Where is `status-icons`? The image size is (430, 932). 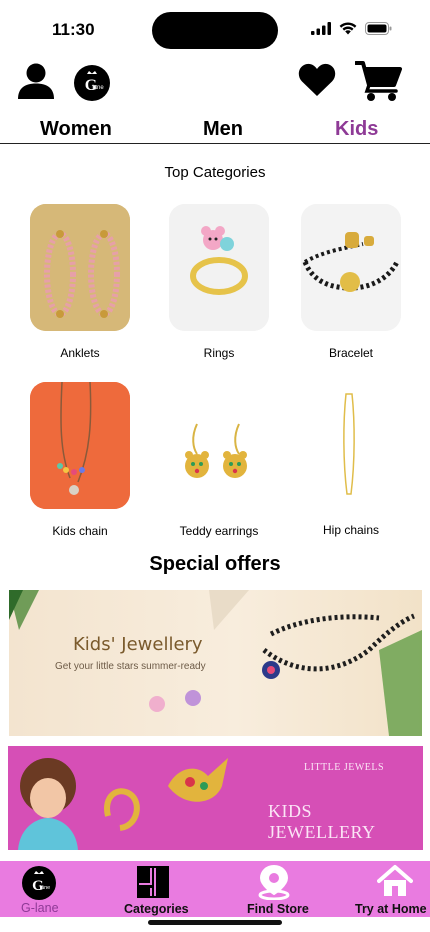 status-icons is located at coordinates (351, 28).